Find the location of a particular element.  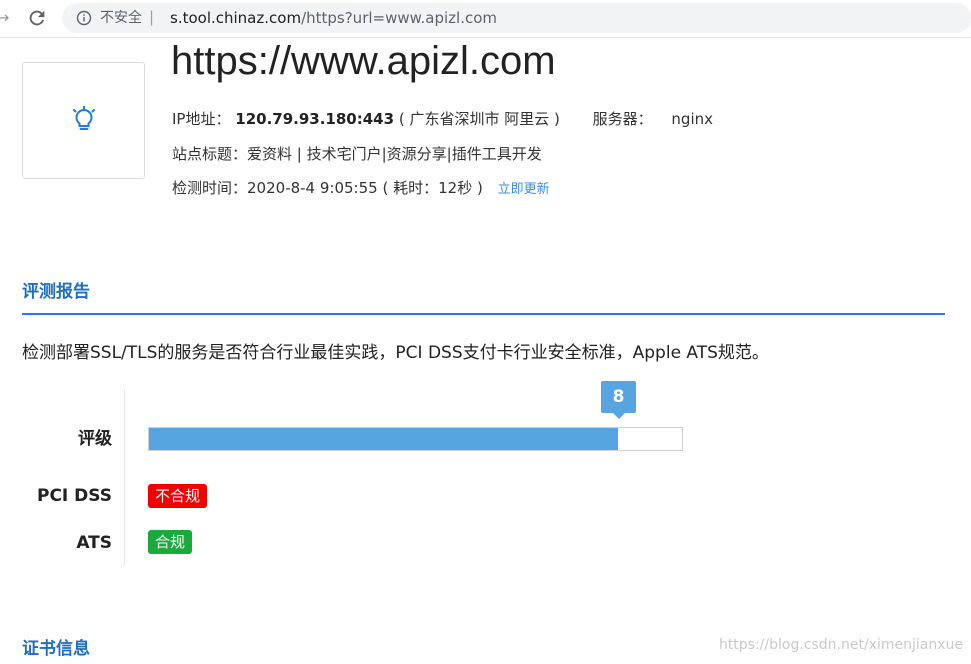

site-favicon-box is located at coordinates (83, 120).